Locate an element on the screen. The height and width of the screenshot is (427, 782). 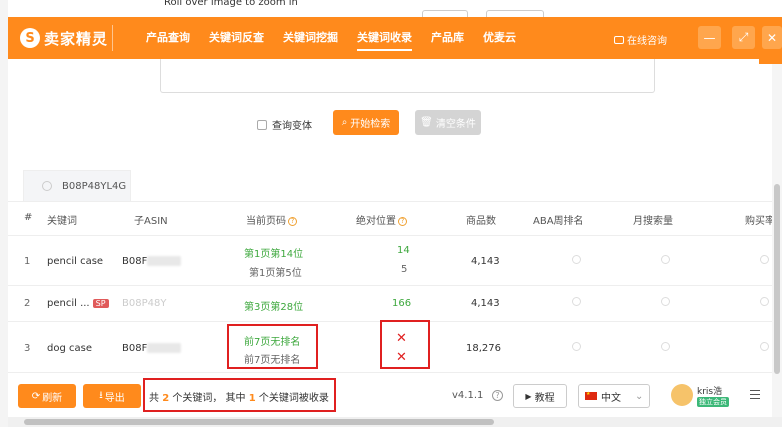
row-index: 3 is located at coordinates (27, 348).